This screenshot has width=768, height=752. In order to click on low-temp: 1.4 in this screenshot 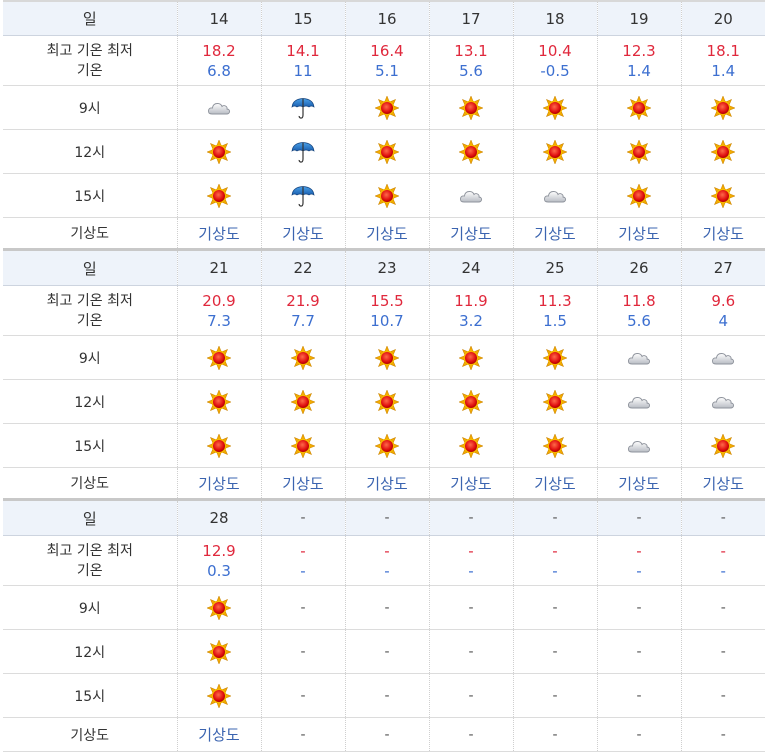, I will do `click(639, 70)`.